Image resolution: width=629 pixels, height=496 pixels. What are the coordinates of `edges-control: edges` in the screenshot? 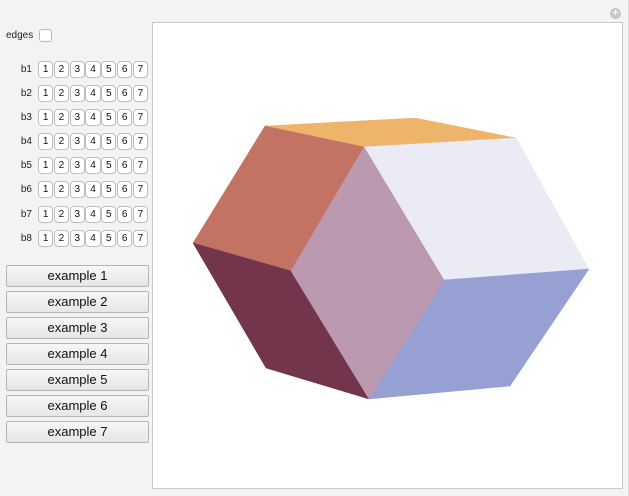 It's located at (29, 35).